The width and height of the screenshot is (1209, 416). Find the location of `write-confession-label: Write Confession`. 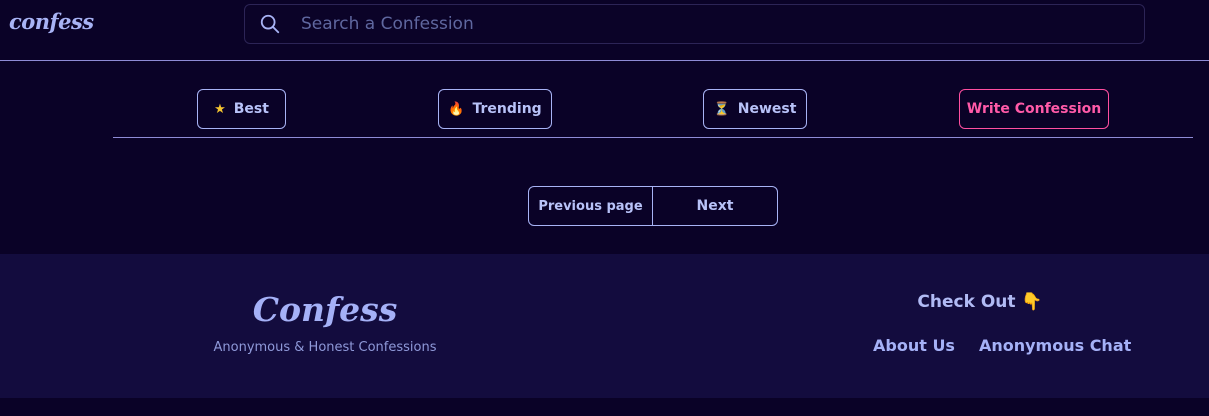

write-confession-label: Write Confession is located at coordinates (1034, 109).